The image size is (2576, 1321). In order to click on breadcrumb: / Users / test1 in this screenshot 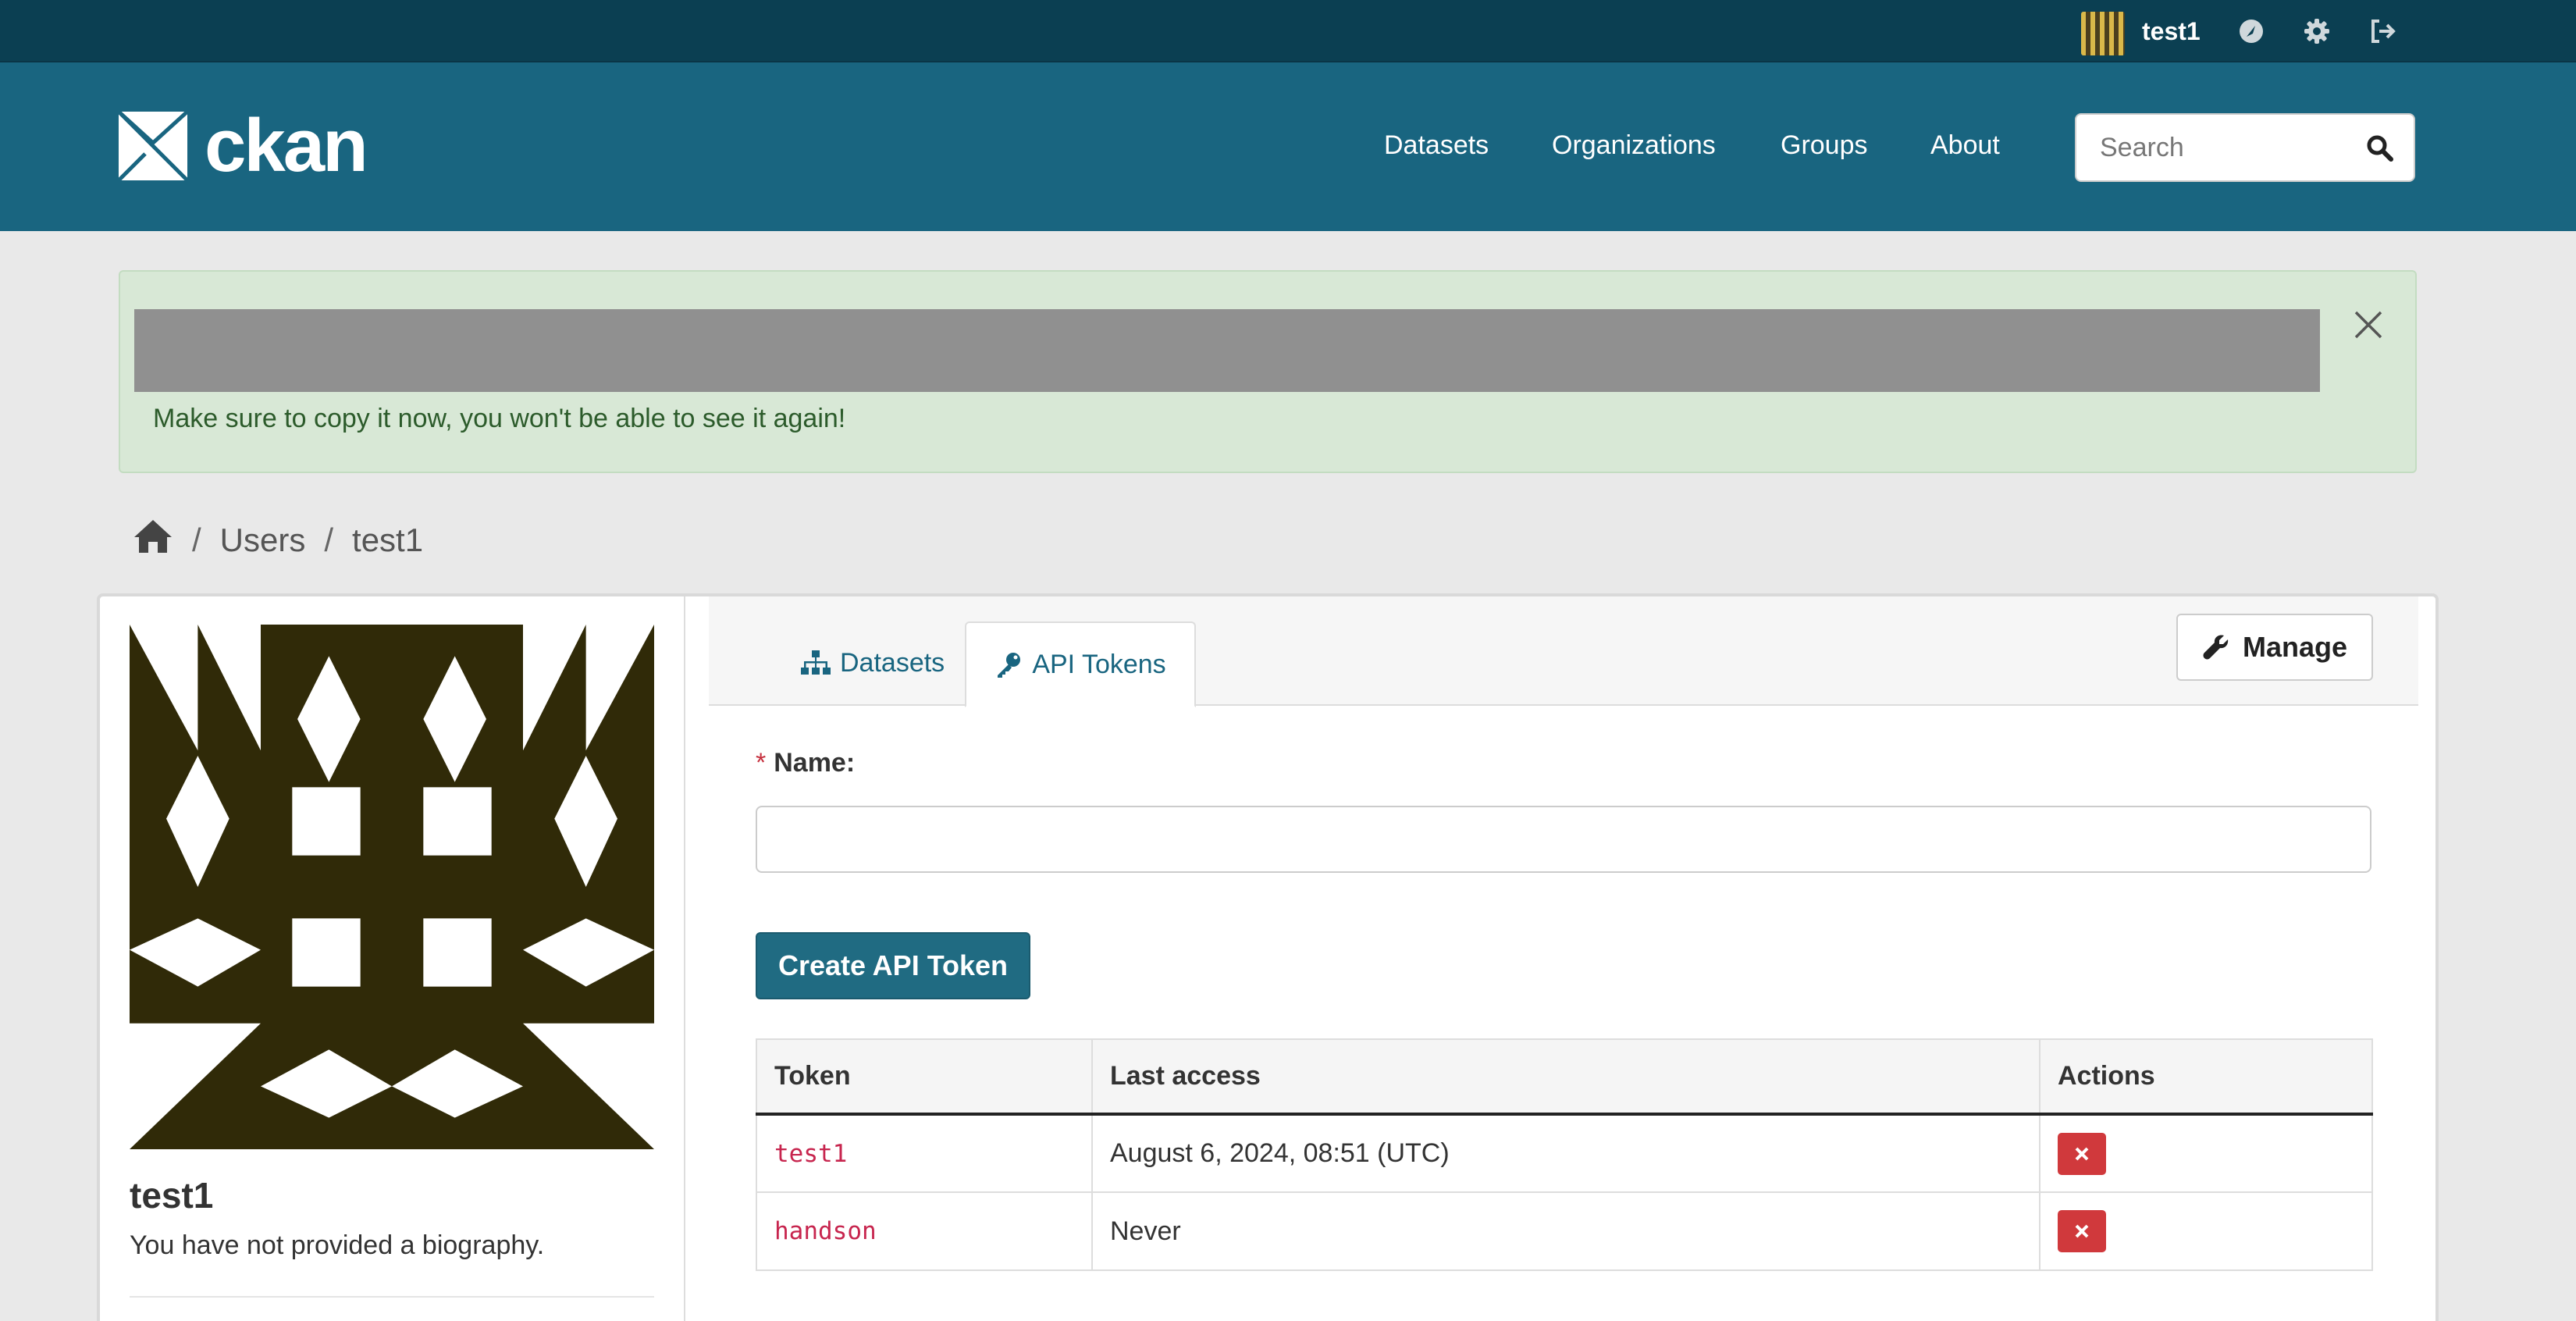, I will do `click(278, 541)`.